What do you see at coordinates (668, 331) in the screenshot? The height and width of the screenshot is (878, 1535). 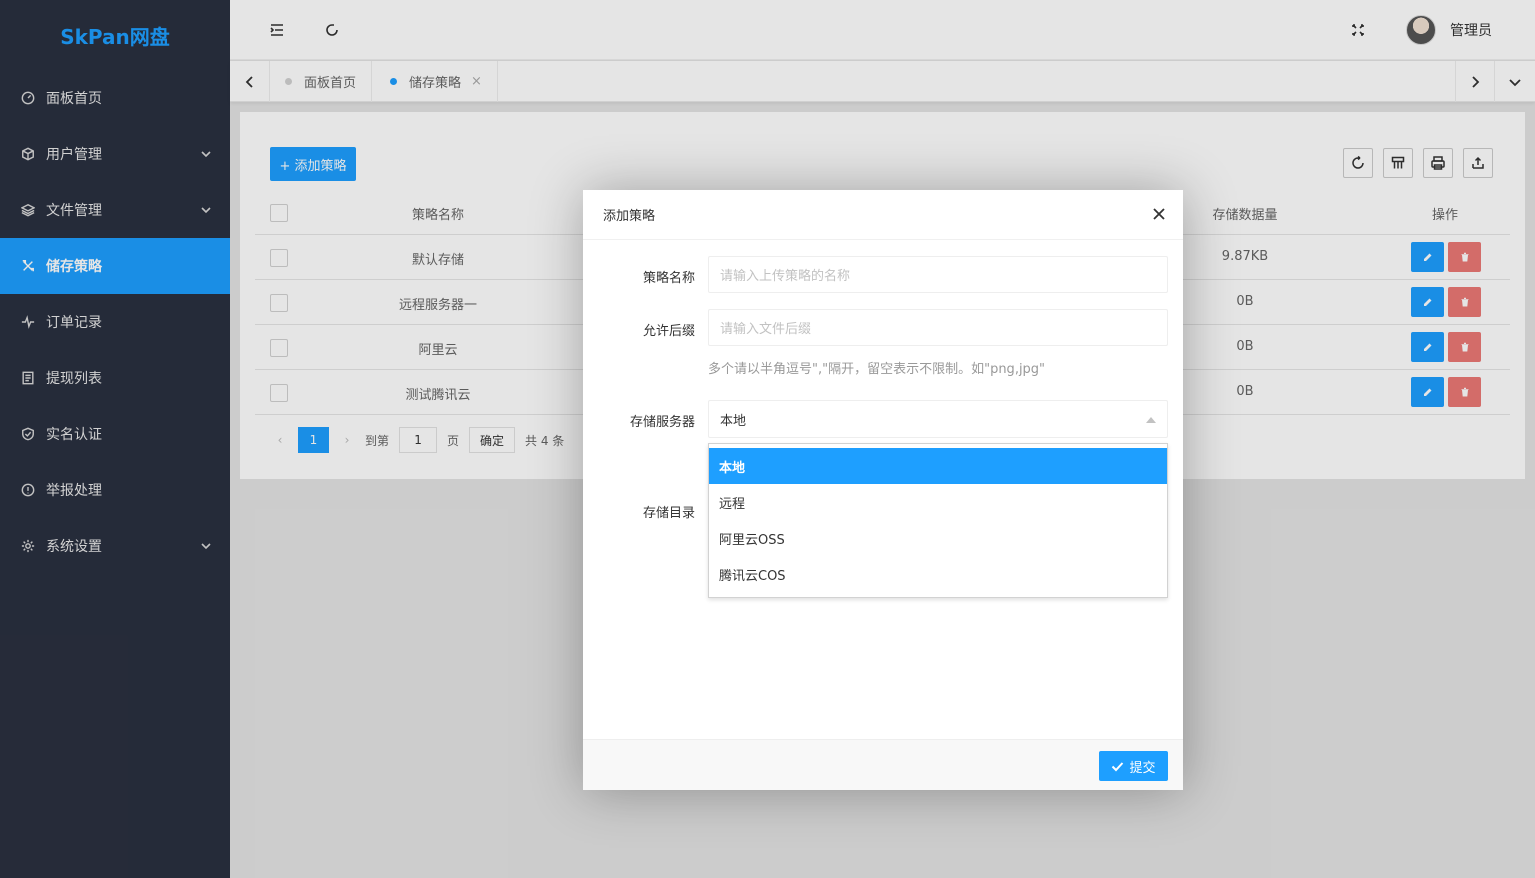 I see `suffix-label: 允许后缀` at bounding box center [668, 331].